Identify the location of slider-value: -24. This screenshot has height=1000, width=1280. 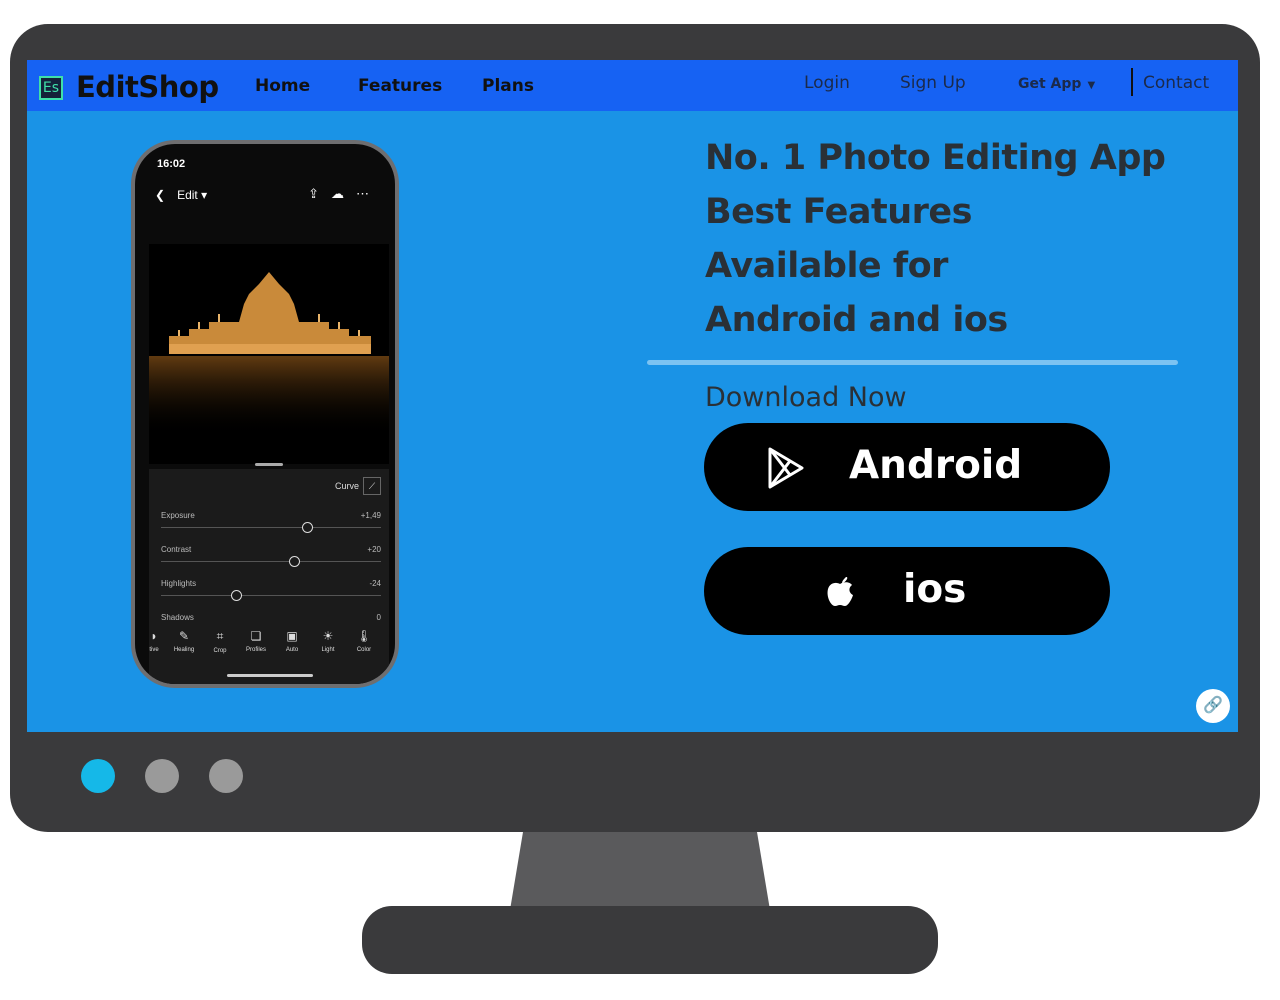
(375, 583).